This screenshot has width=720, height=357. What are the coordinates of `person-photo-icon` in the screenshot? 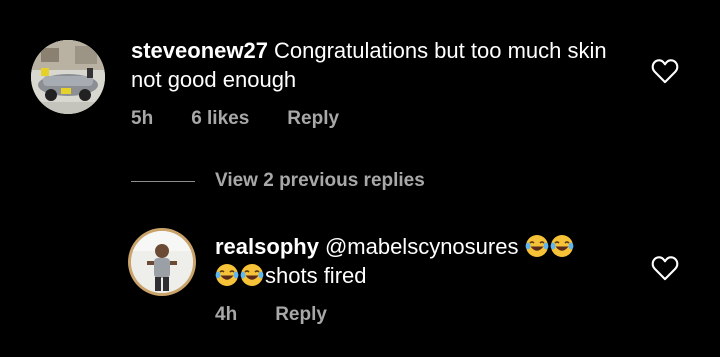 It's located at (162, 262).